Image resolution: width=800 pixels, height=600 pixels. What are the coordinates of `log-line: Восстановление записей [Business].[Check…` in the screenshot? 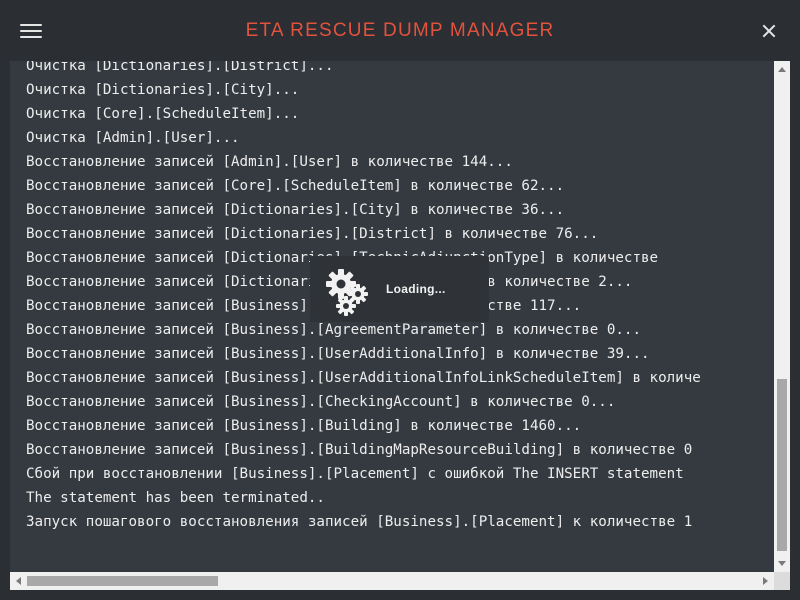 It's located at (321, 402).